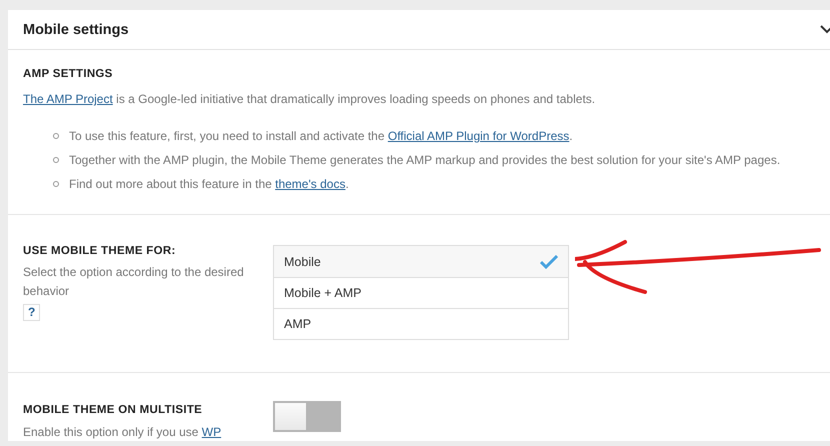 Image resolution: width=830 pixels, height=446 pixels. I want to click on bullet-text: Find out more about this feature in the theme's docs., so click(209, 184).